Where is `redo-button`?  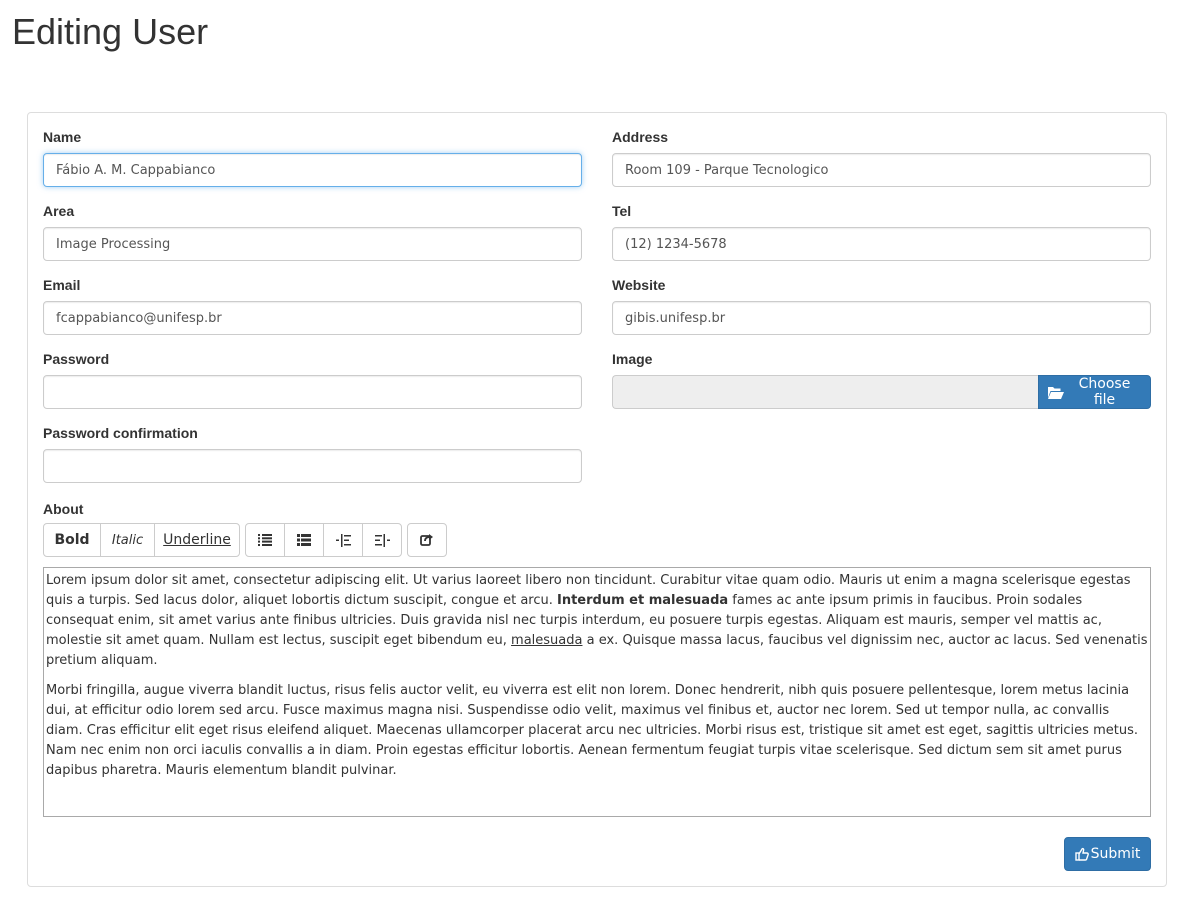 redo-button is located at coordinates (427, 540).